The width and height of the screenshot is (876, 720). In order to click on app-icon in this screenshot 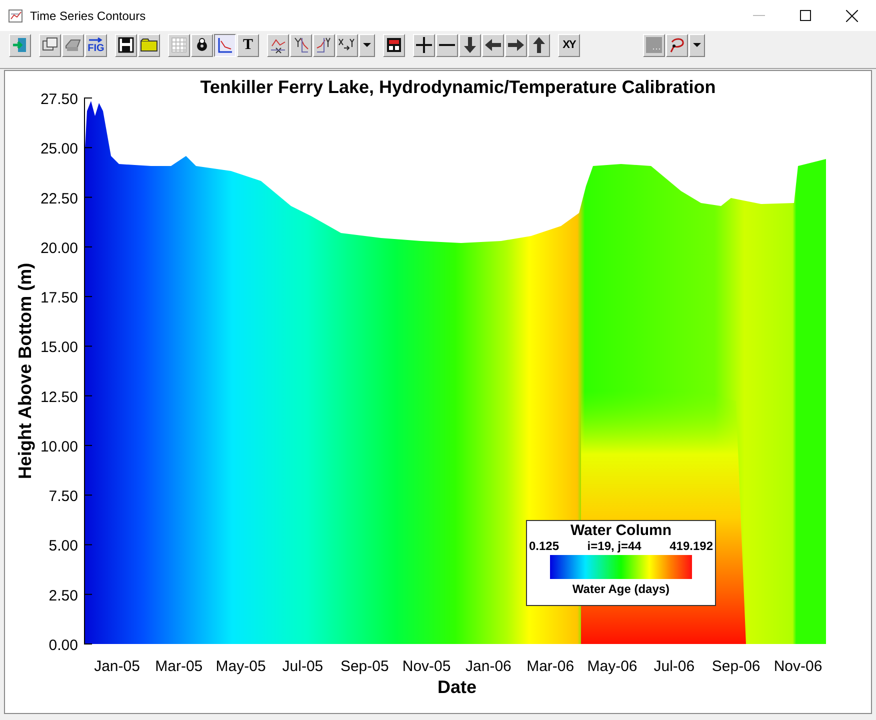, I will do `click(16, 16)`.